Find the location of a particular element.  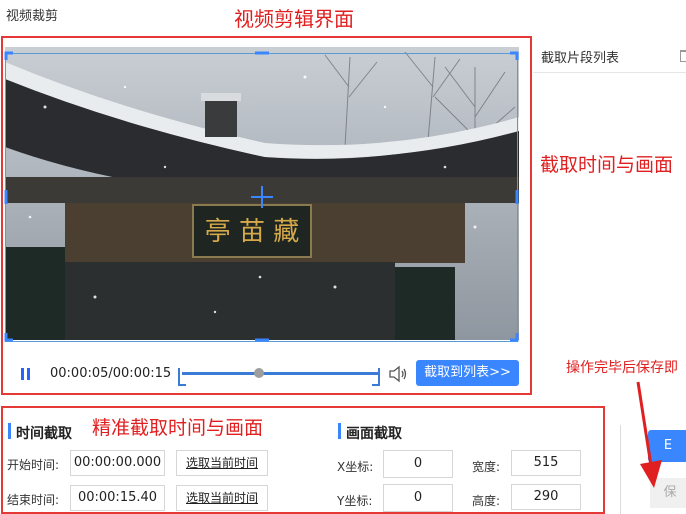

x-label: X坐标: is located at coordinates (355, 467).